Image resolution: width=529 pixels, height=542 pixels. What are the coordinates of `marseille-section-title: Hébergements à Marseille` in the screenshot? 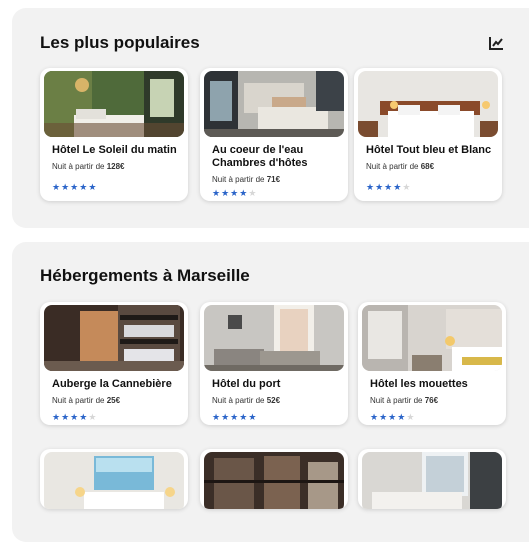 It's located at (145, 275).